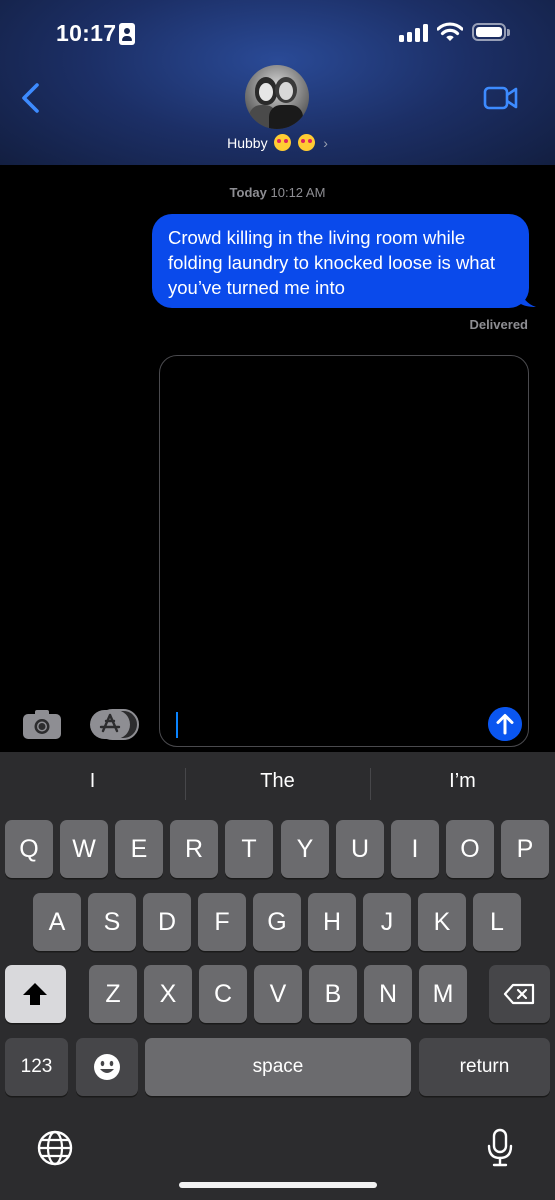 The image size is (555, 1200). What do you see at coordinates (127, 34) in the screenshot?
I see `focus-id-icon` at bounding box center [127, 34].